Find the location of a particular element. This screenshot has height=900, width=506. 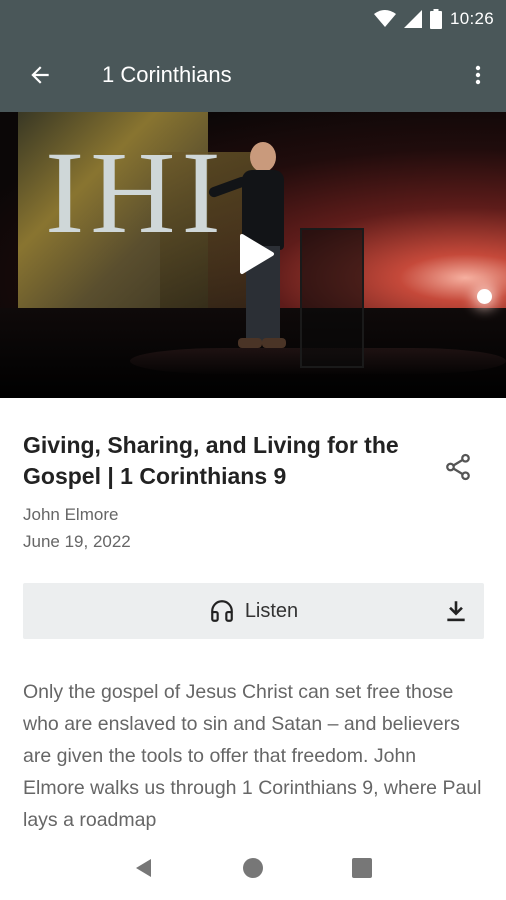

play-button is located at coordinates (256, 254).